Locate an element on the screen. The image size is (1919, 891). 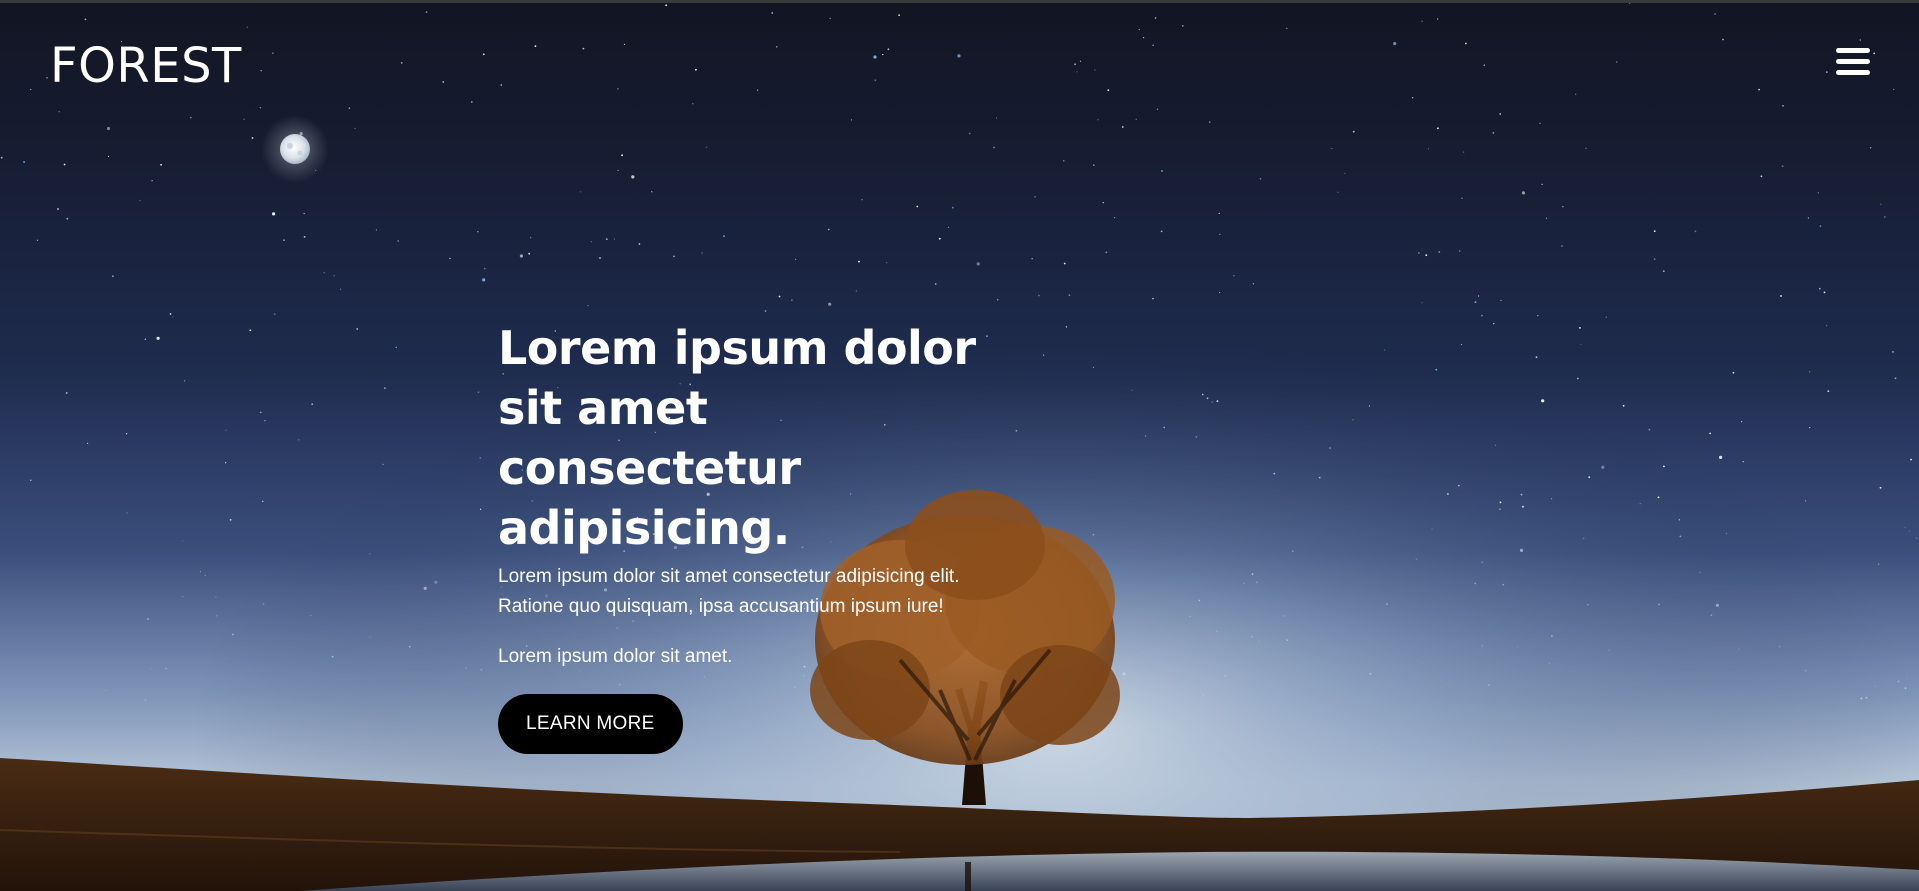
hamburger-menu-icon is located at coordinates (1854, 62).